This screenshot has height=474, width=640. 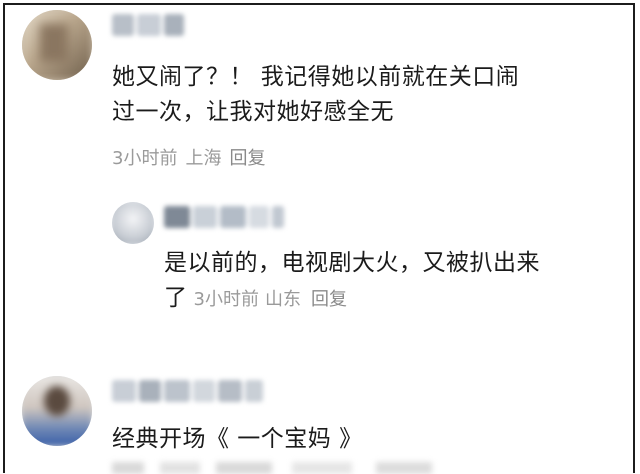 What do you see at coordinates (203, 158) in the screenshot?
I see `comment-location: 上海` at bounding box center [203, 158].